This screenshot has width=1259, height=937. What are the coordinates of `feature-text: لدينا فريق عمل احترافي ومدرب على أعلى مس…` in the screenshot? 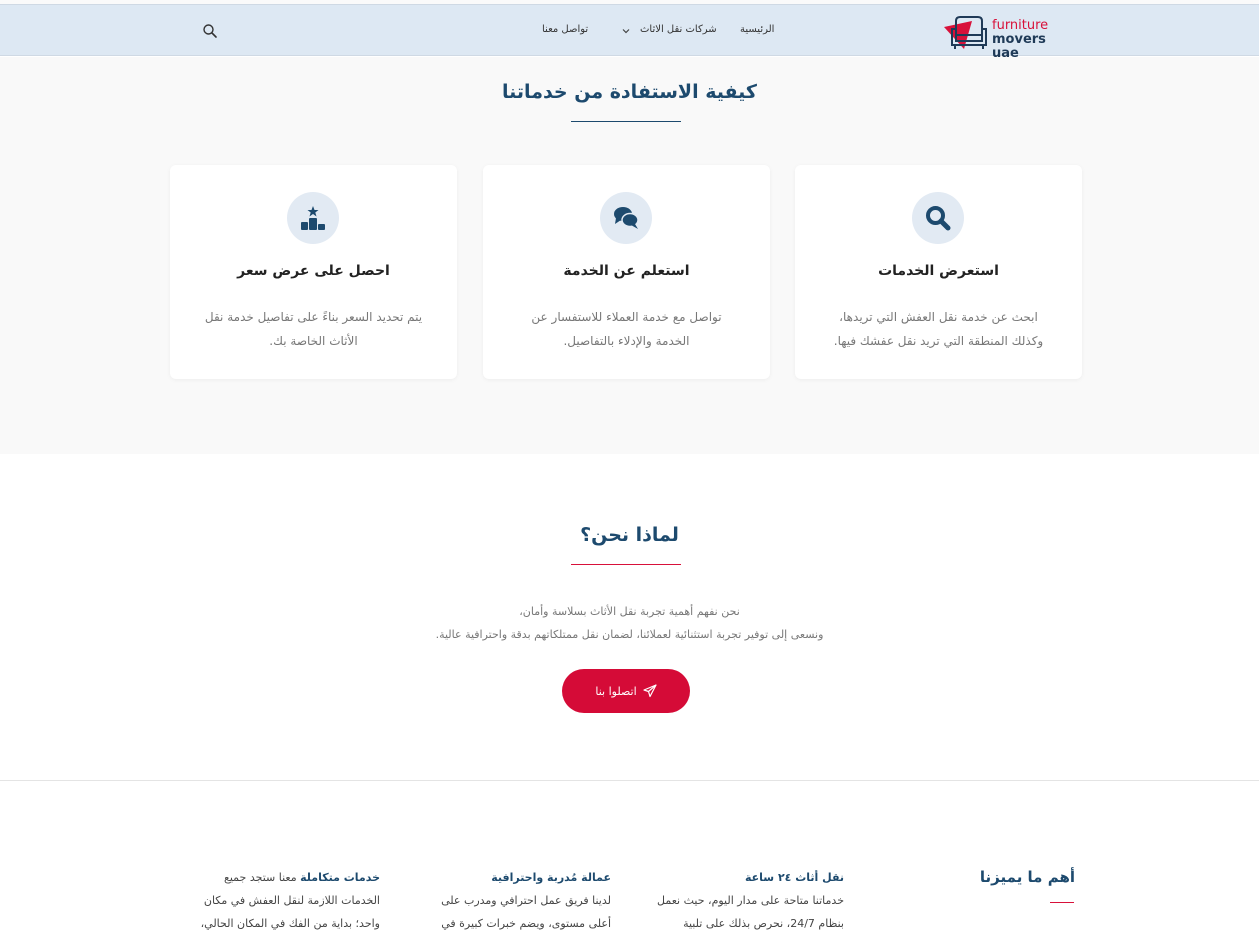 It's located at (526, 912).